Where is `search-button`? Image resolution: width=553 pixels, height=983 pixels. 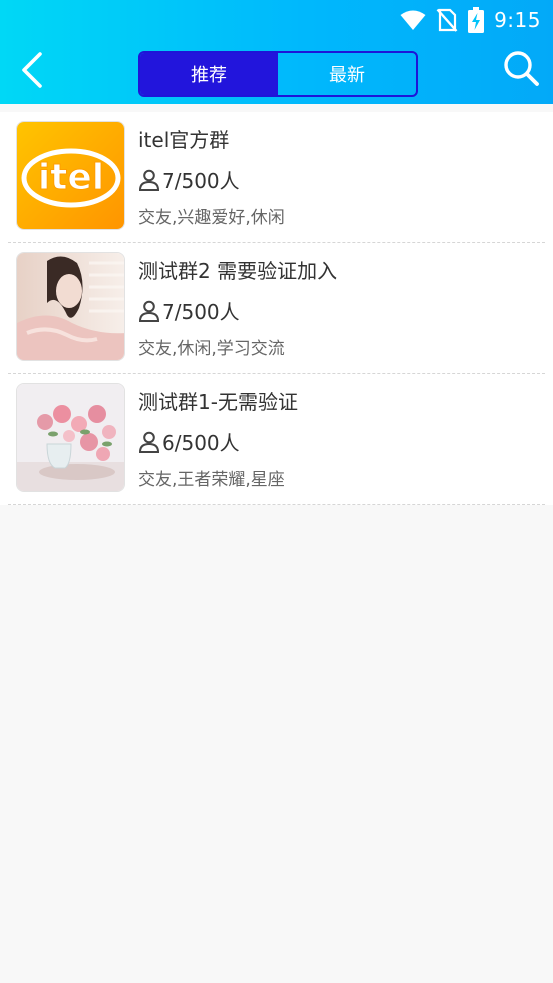
search-button is located at coordinates (521, 70).